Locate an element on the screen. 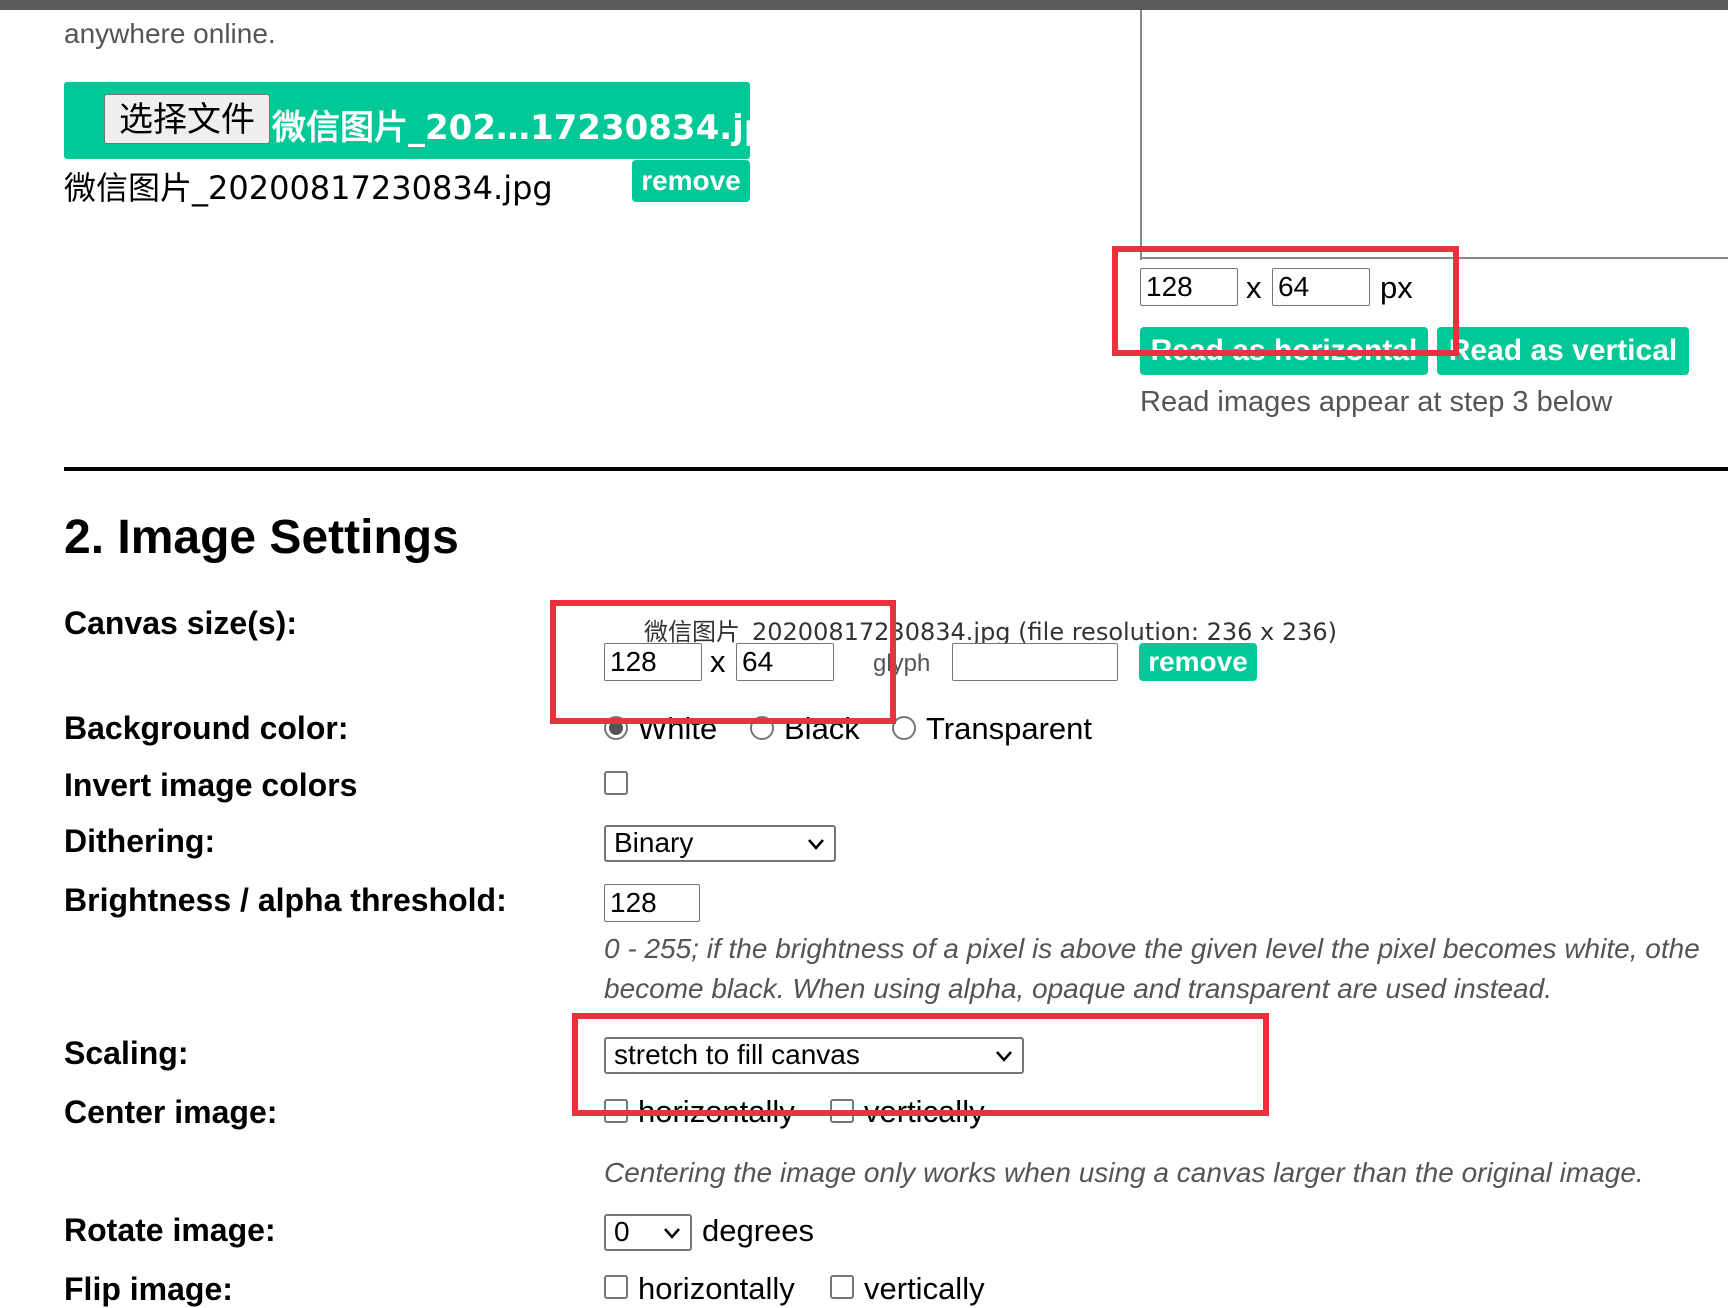  file-list-item-name: 微信图片_20200817230834.jpg is located at coordinates (308, 188).